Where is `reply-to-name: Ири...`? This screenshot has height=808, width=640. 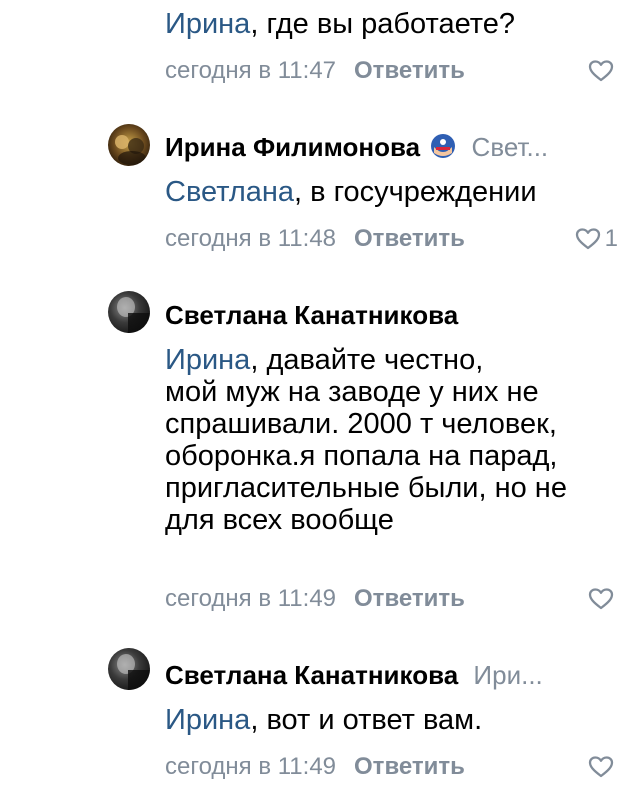 reply-to-name: Ири... is located at coordinates (507, 675).